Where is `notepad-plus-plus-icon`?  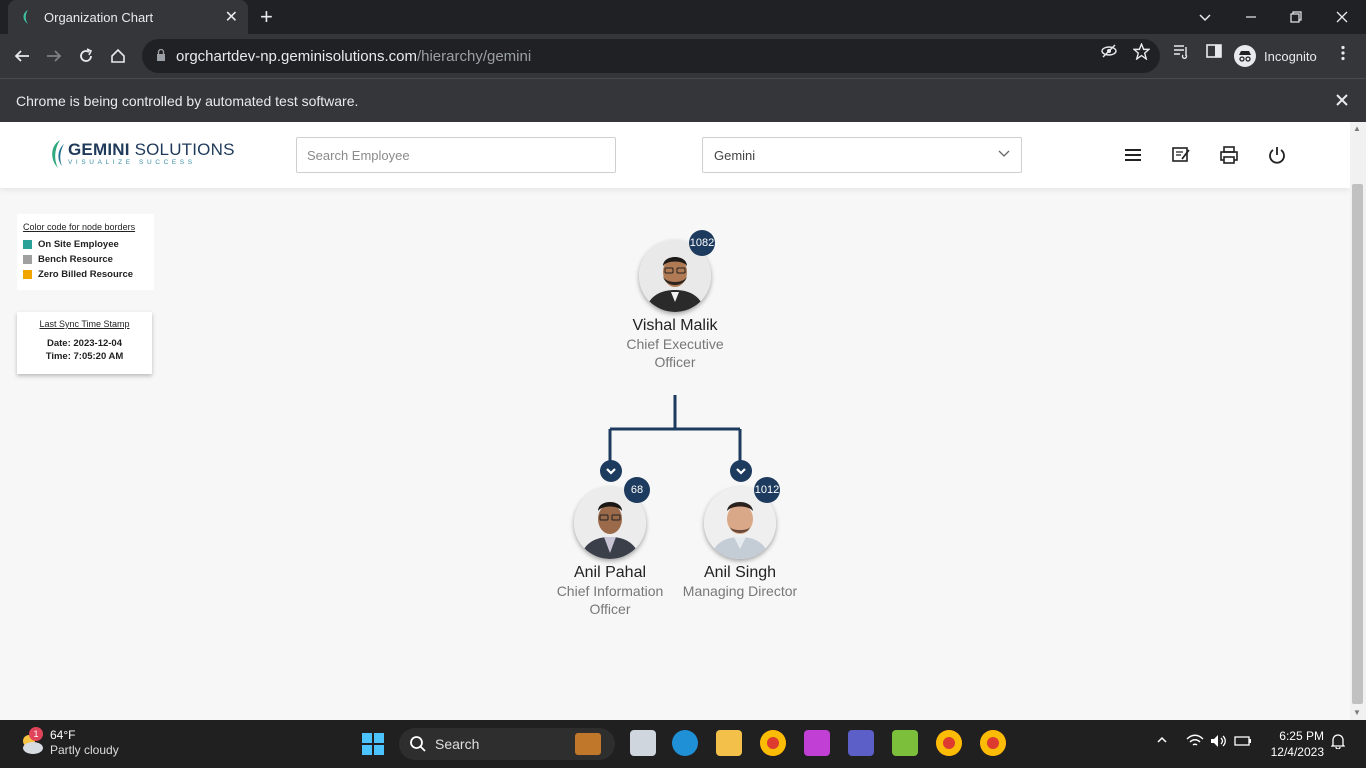
notepad-plus-plus-icon is located at coordinates (905, 743).